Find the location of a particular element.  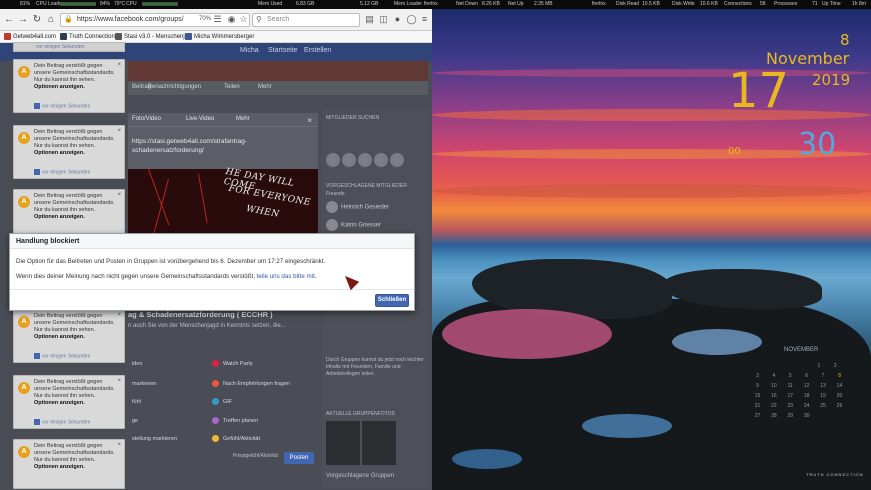

calendar-day: 12 is located at coordinates (806, 388).